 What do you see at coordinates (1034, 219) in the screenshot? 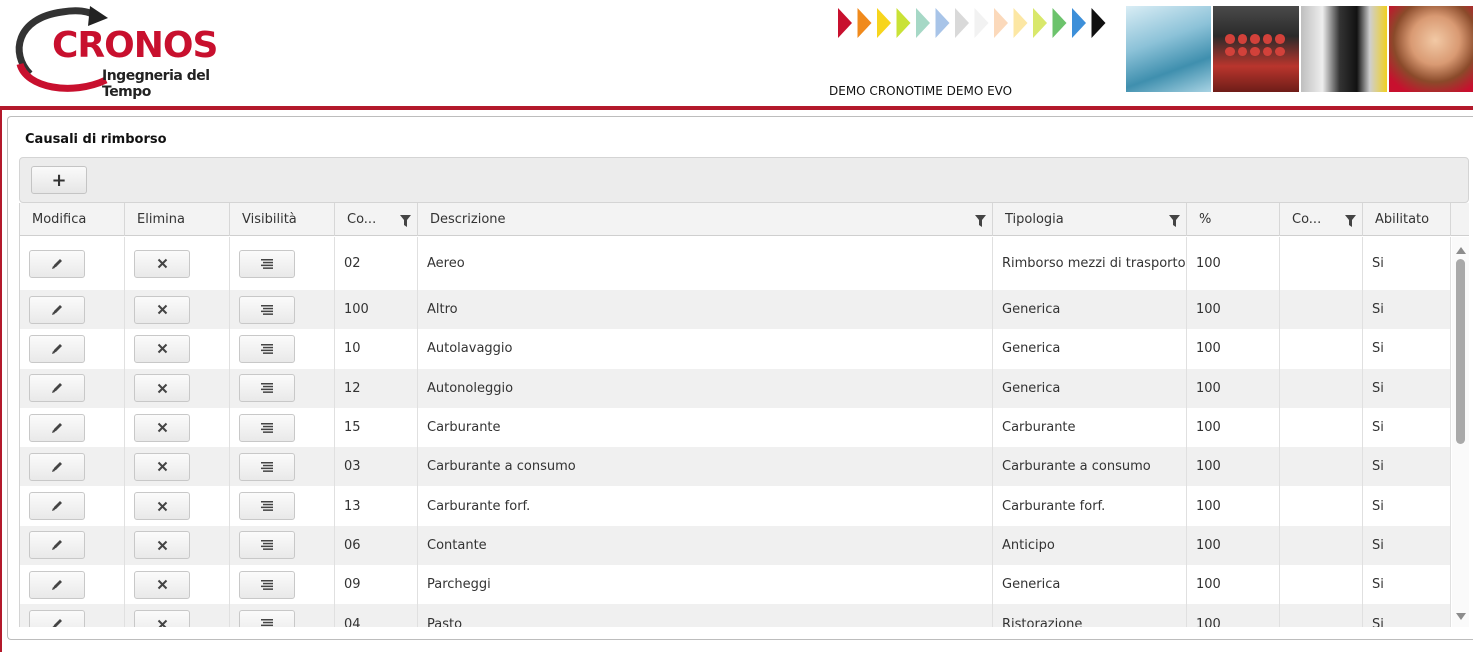
I see `header-label: Tipologia` at bounding box center [1034, 219].